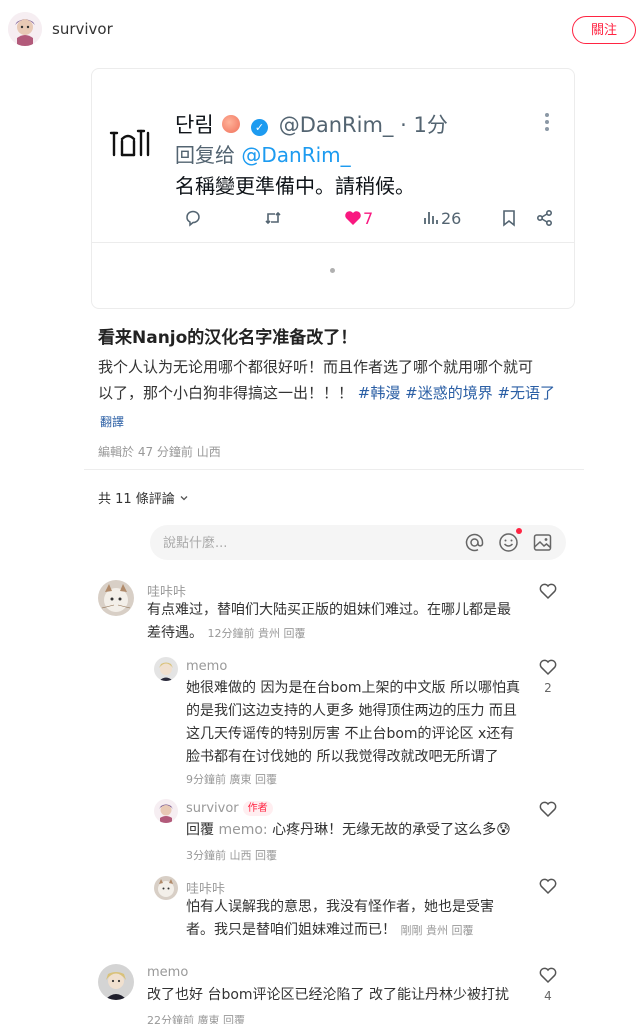  Describe the element at coordinates (112, 421) in the screenshot. I see `translate-link: 翻譯` at that location.